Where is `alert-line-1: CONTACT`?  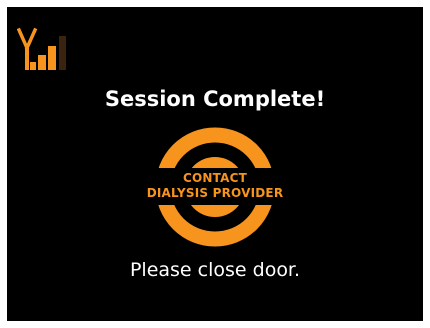
alert-line-1: CONTACT is located at coordinates (215, 178).